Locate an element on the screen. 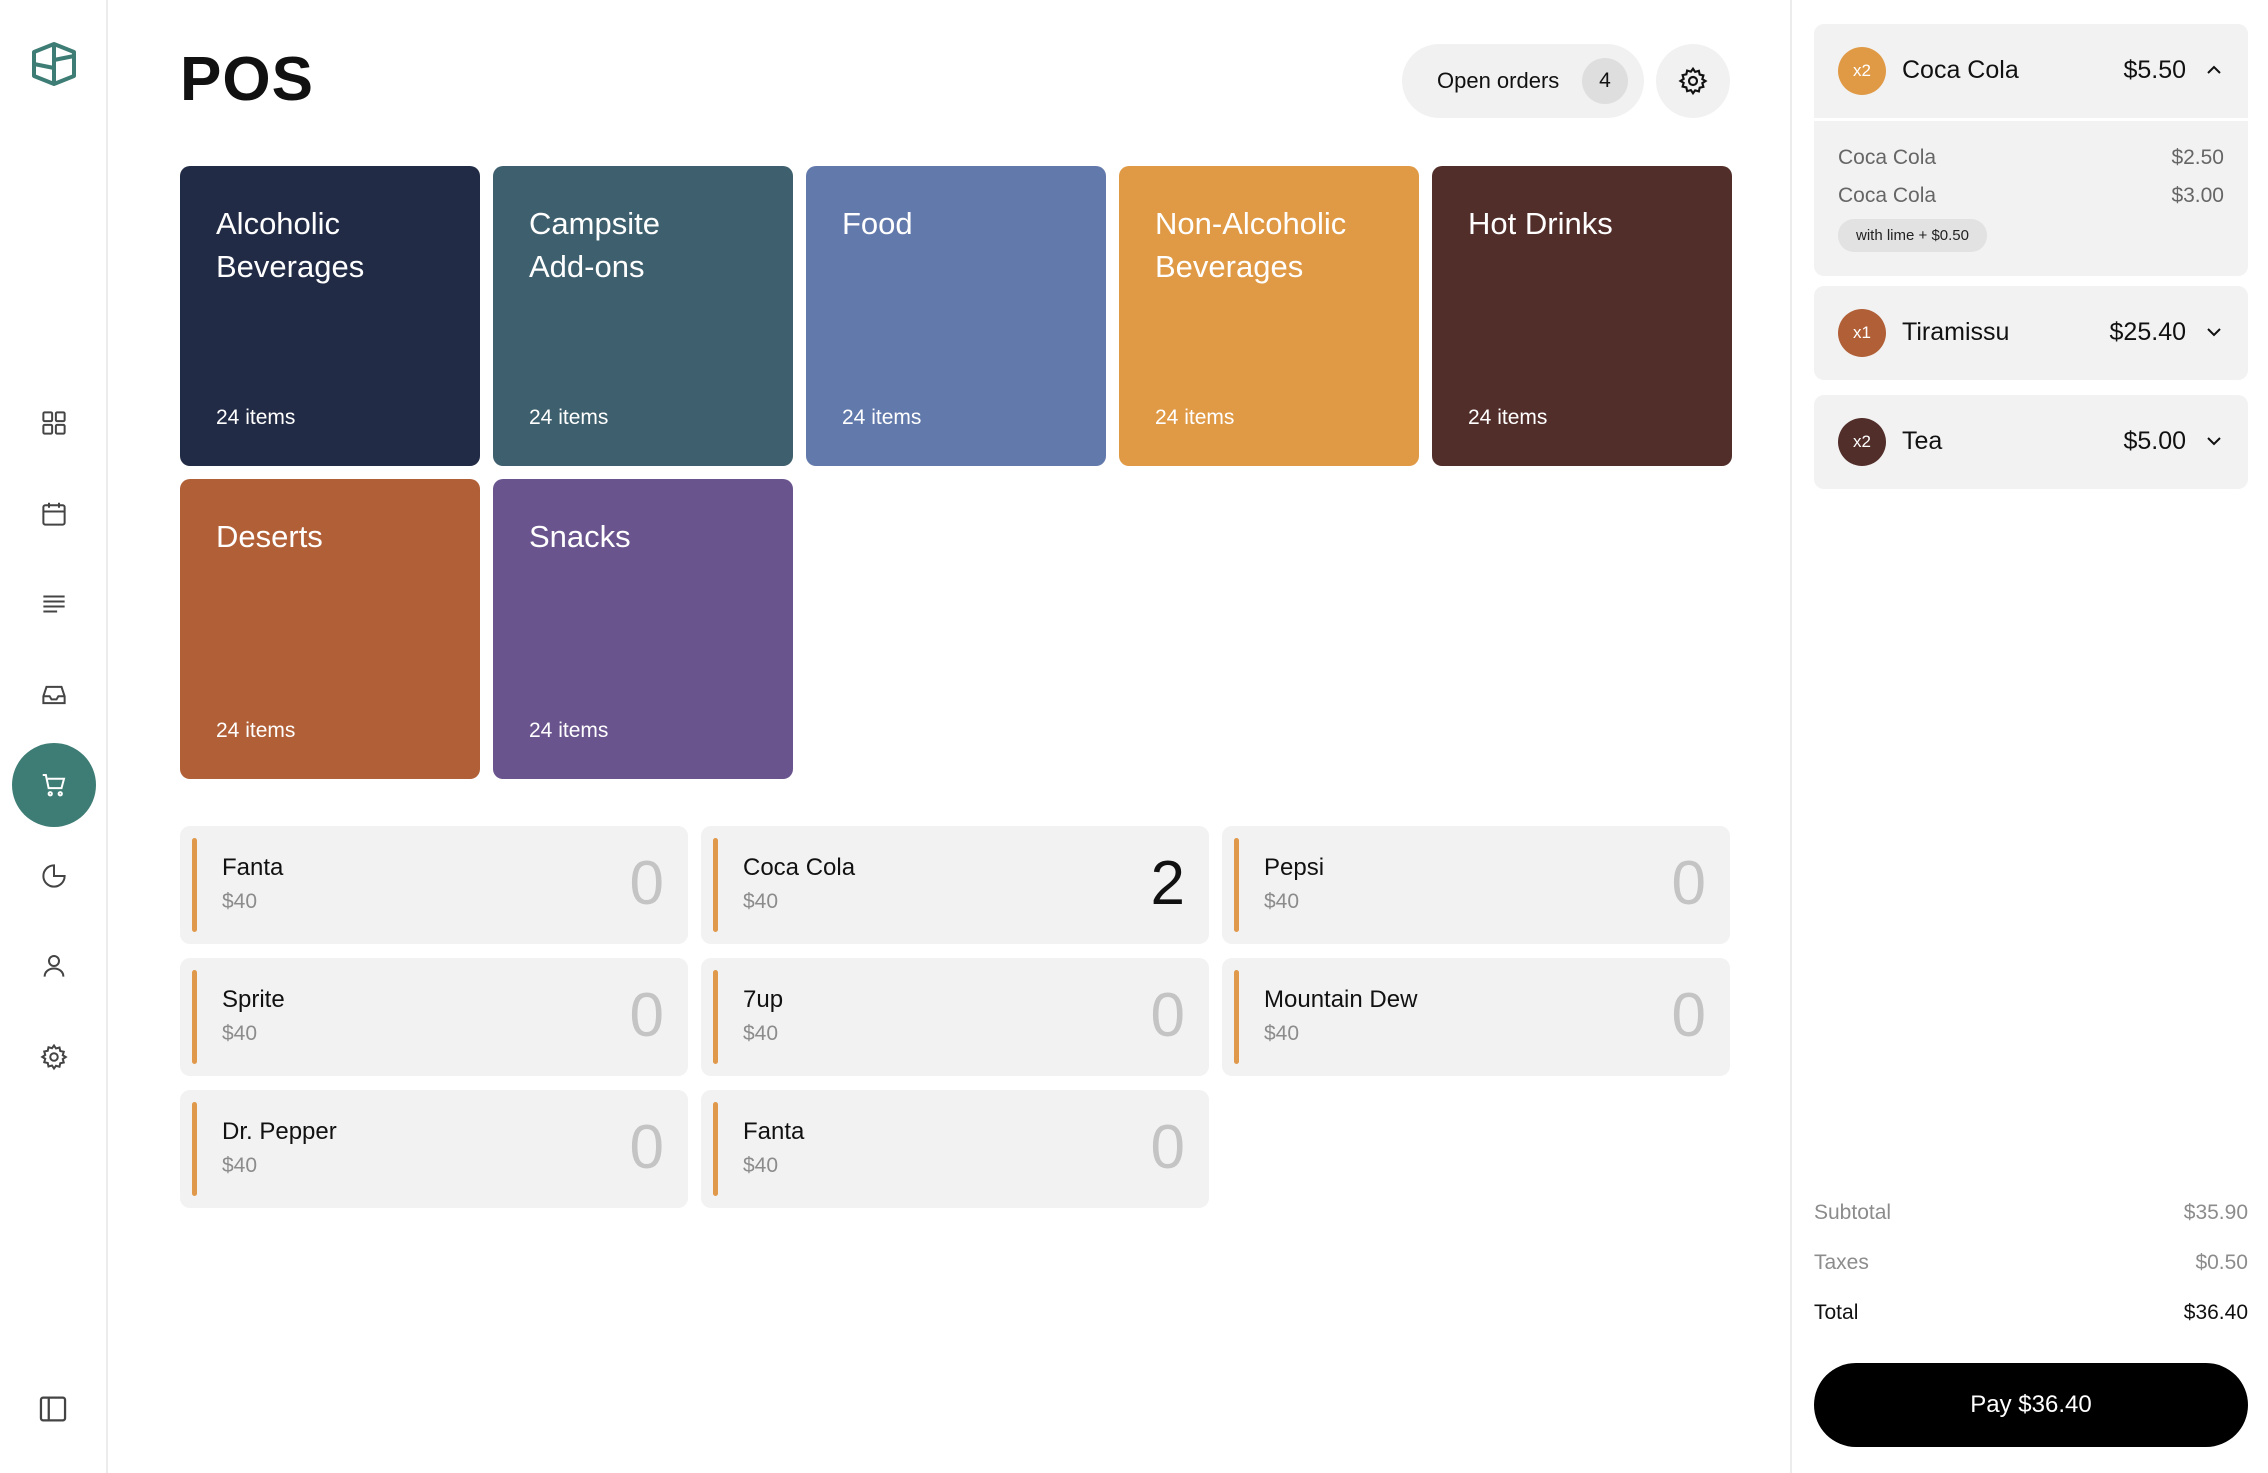 This screenshot has height=1473, width=2268. category-name: Food is located at coordinates (877, 223).